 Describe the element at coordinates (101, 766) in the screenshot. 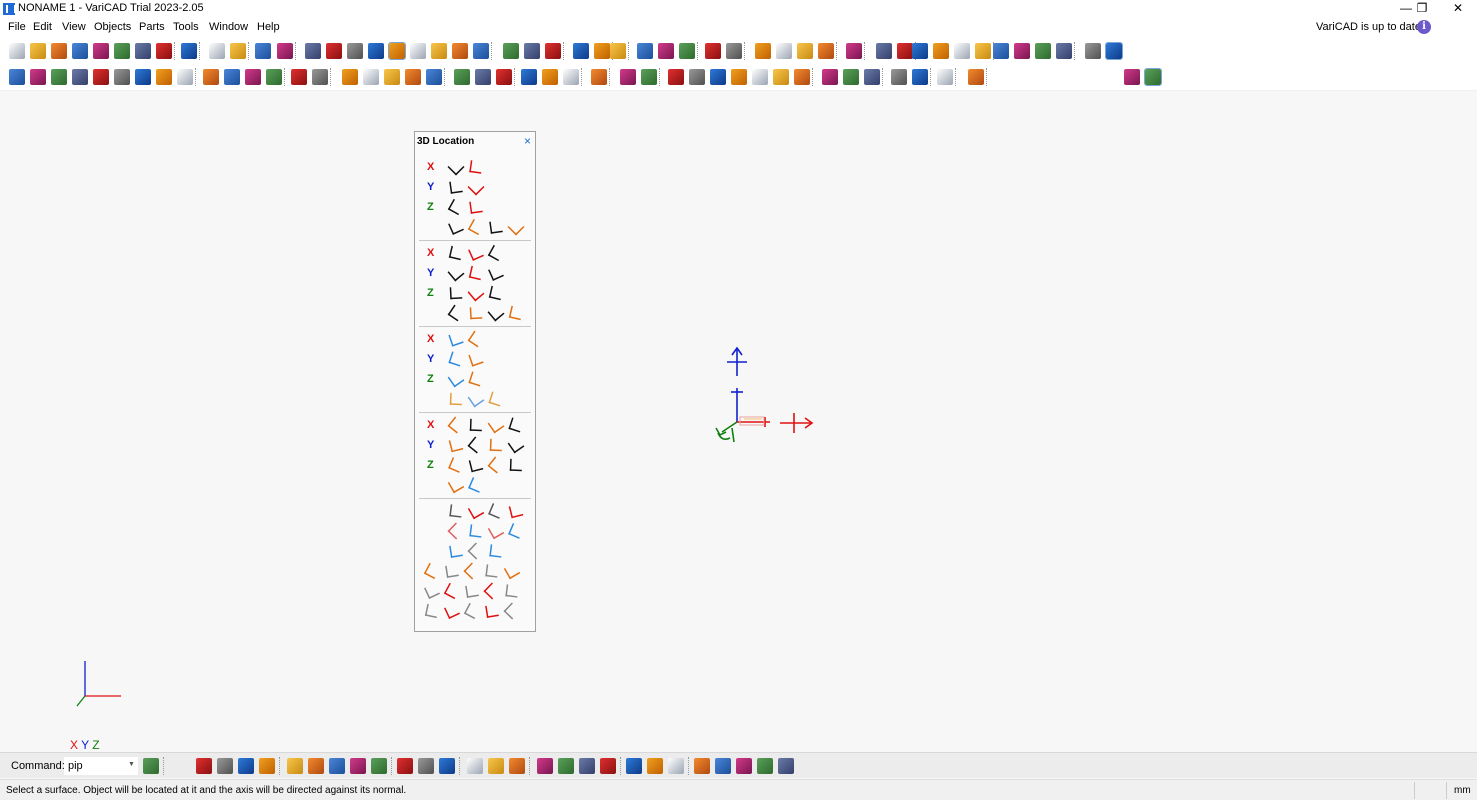

I see `command-input` at that location.